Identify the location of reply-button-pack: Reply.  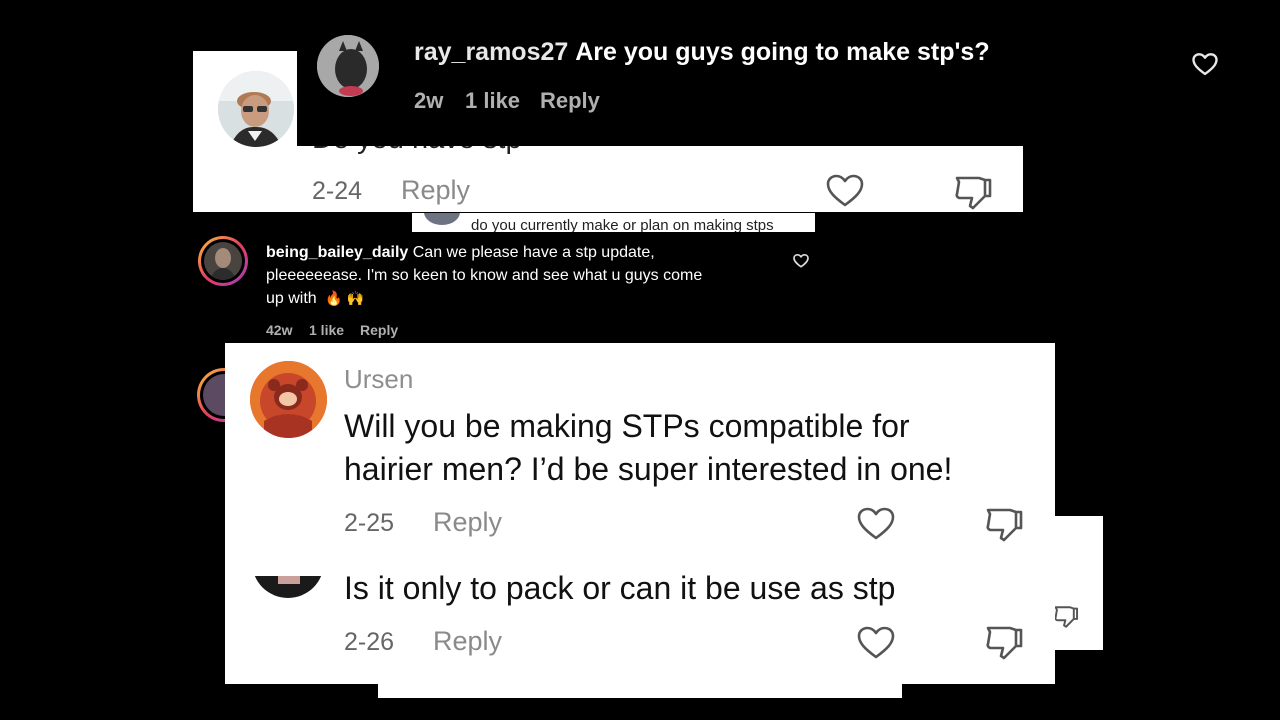
(467, 641).